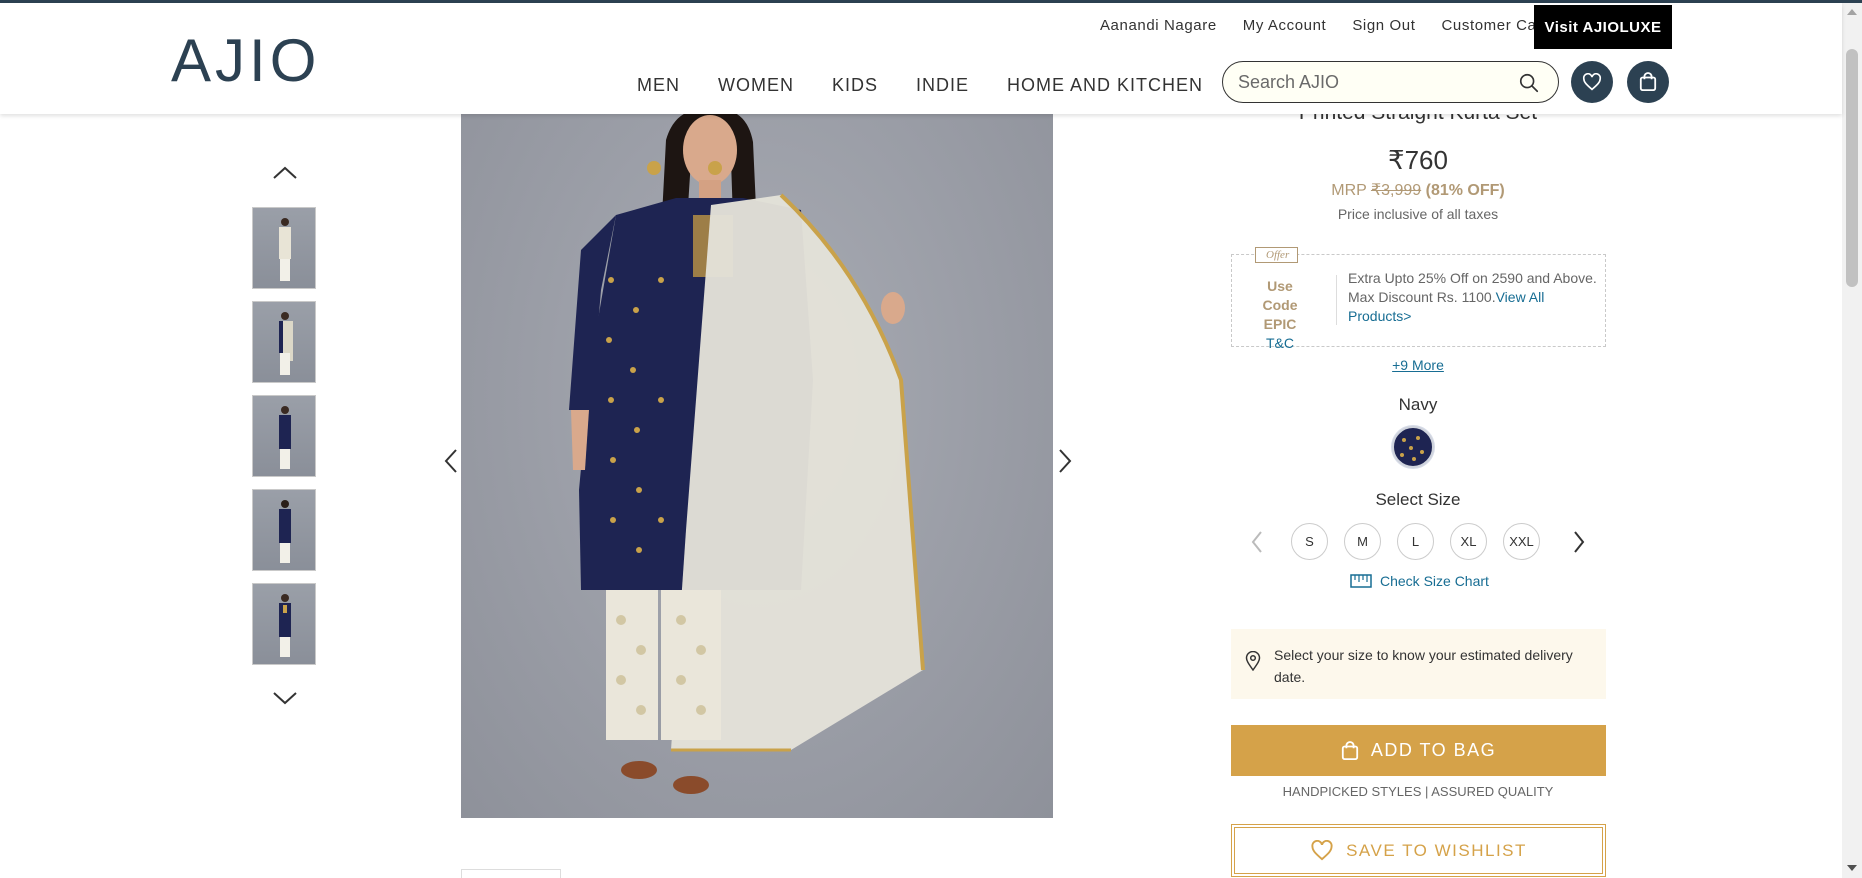 The width and height of the screenshot is (1862, 878). What do you see at coordinates (1579, 542) in the screenshot?
I see `sizes-next-arrow-icon` at bounding box center [1579, 542].